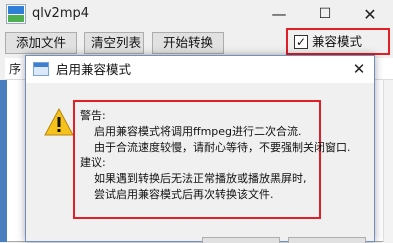  What do you see at coordinates (200, 178) in the screenshot?
I see `message-line: 如果遇到转换后无法正常播放或播放黑屏时,` at bounding box center [200, 178].